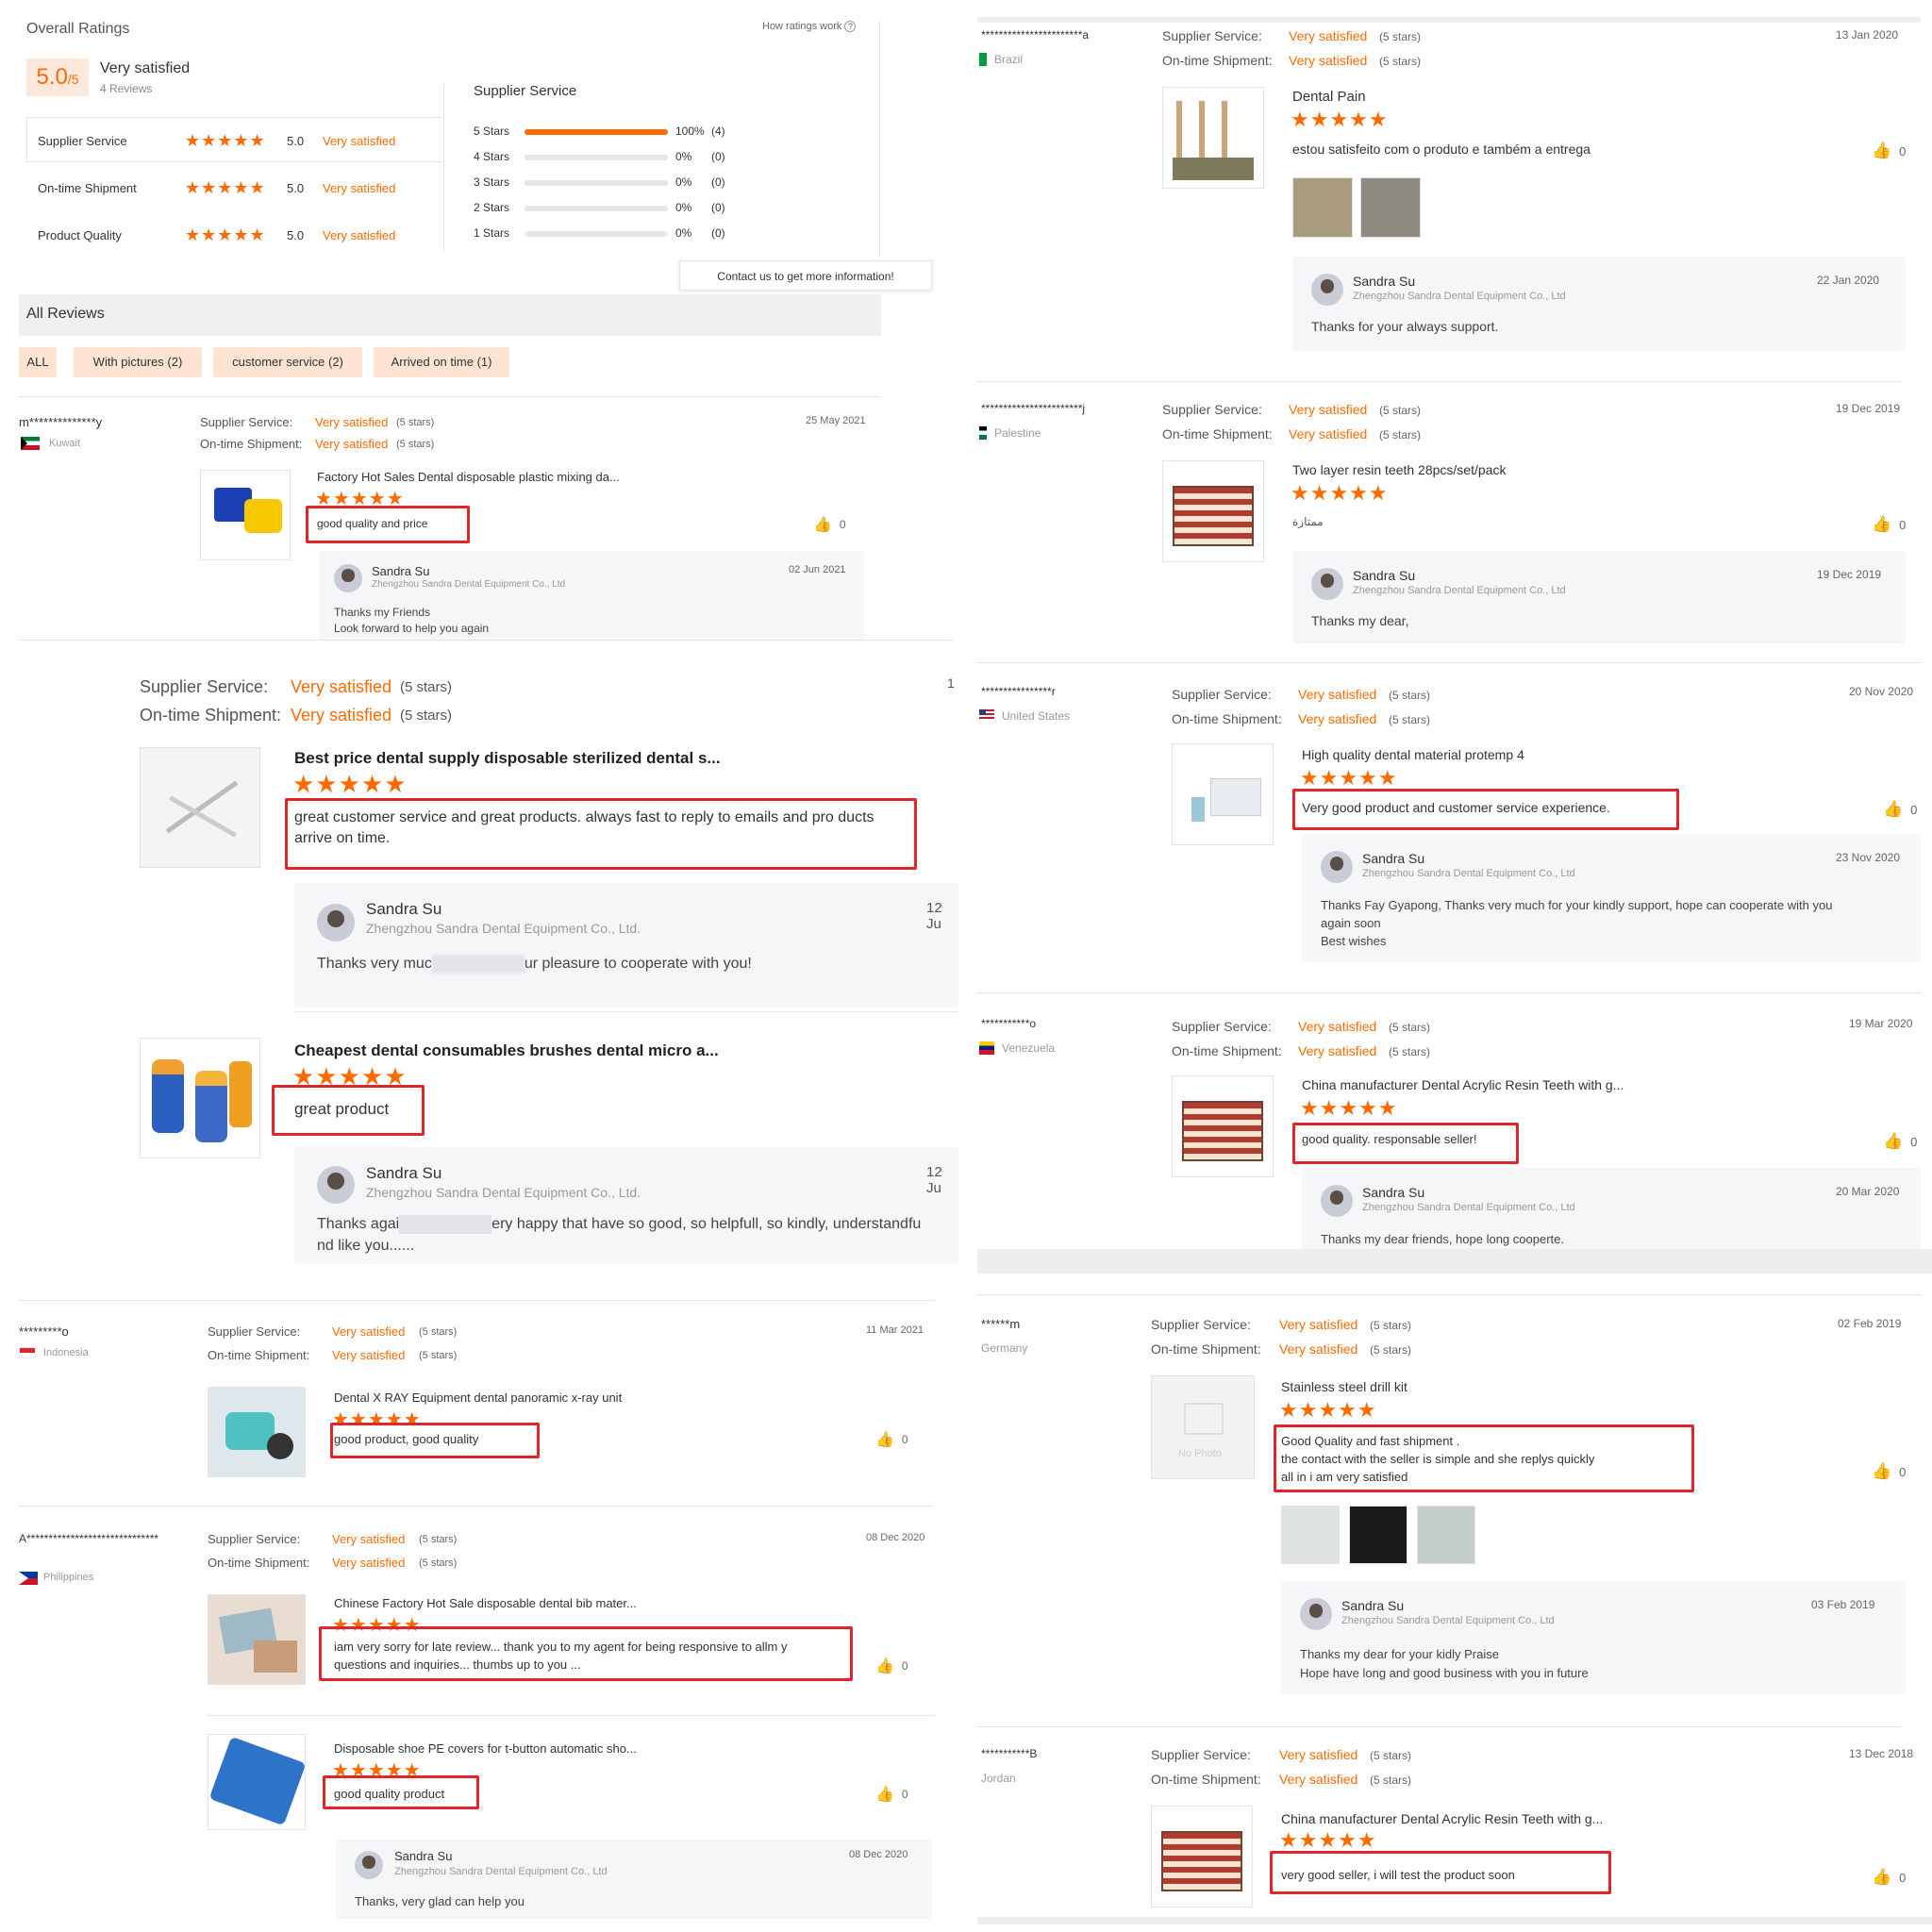 The image size is (1932, 1932). Describe the element at coordinates (287, 362) in the screenshot. I see `filter-customer-service: customer service (2)` at that location.